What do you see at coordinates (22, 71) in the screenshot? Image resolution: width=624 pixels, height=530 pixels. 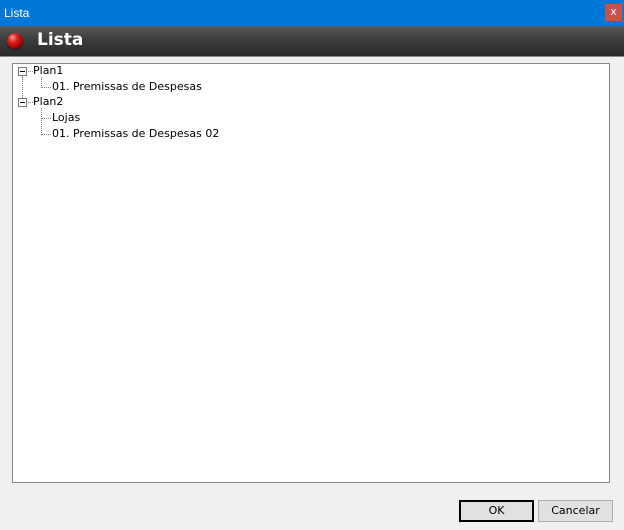 I see `collapse-plan1-icon` at bounding box center [22, 71].